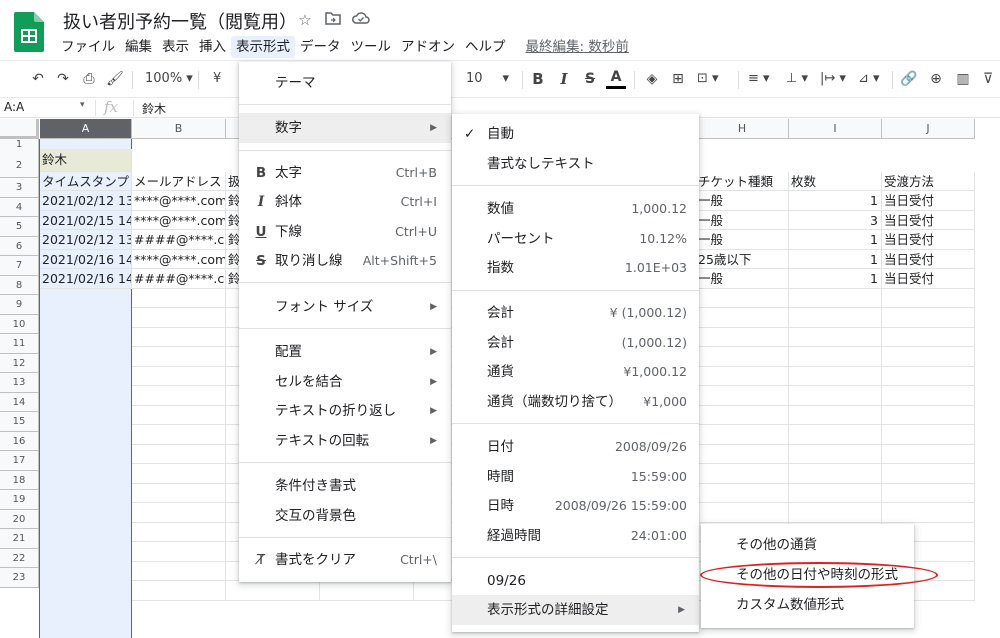  Describe the element at coordinates (936, 79) in the screenshot. I see `insert-comment-icon: ⊕` at that location.